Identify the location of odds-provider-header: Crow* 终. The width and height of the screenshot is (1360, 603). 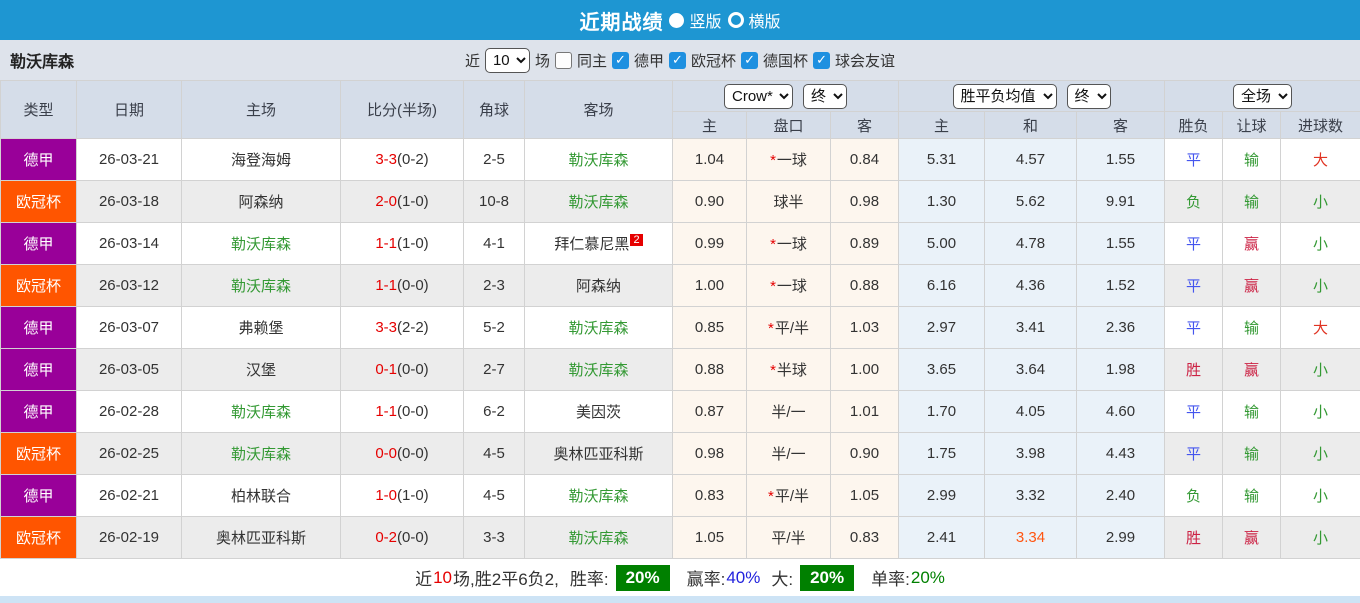
(786, 96).